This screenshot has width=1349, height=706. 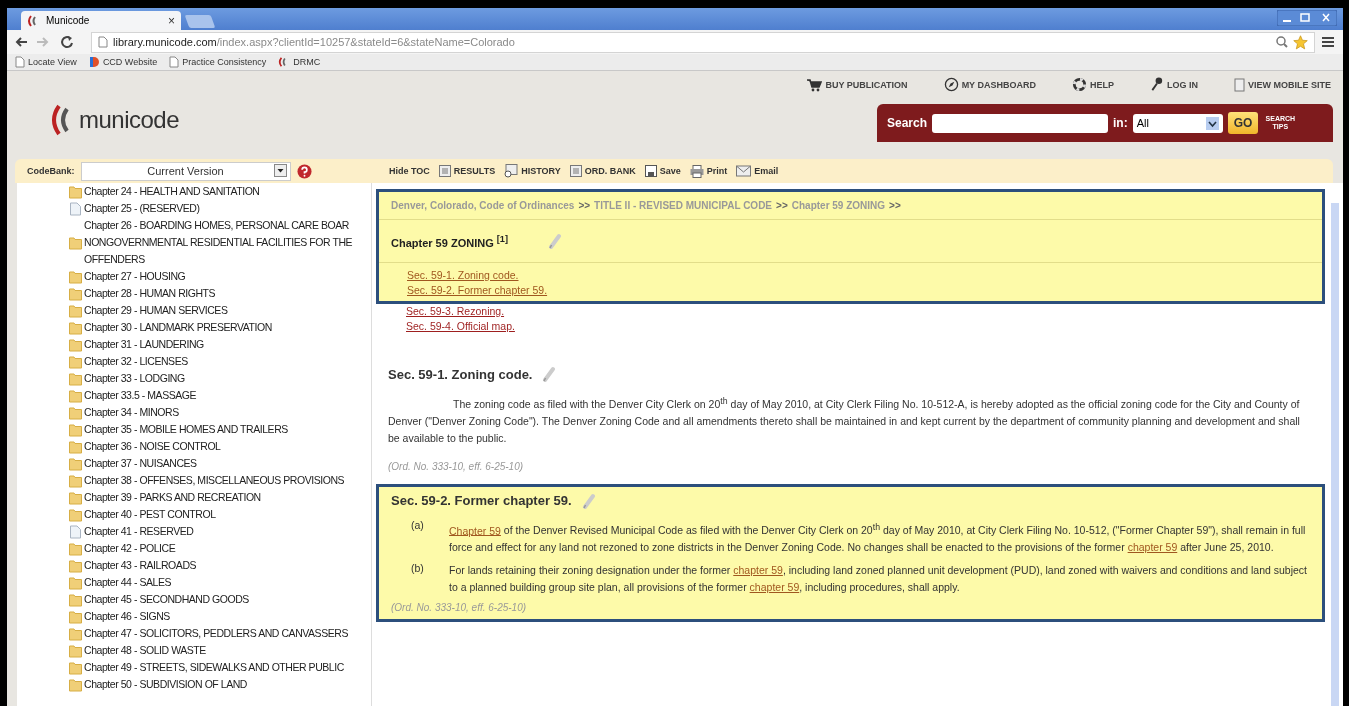 What do you see at coordinates (864, 290) in the screenshot?
I see `section-link: Sec. 59-2. Former chapter 59.` at bounding box center [864, 290].